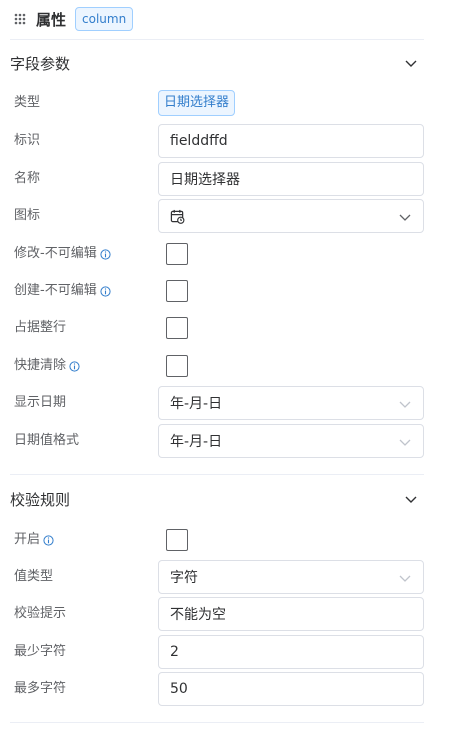 The image size is (450, 731). I want to click on bottom-divider, so click(217, 722).